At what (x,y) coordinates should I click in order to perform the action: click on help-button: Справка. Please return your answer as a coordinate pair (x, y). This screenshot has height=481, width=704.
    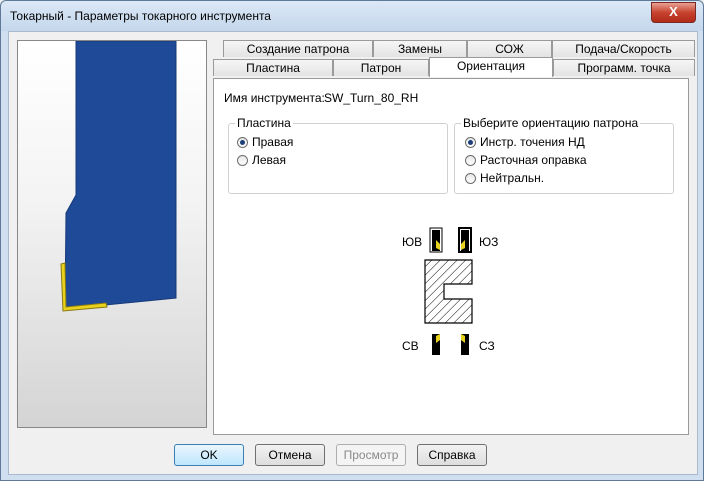
    Looking at the image, I should click on (452, 455).